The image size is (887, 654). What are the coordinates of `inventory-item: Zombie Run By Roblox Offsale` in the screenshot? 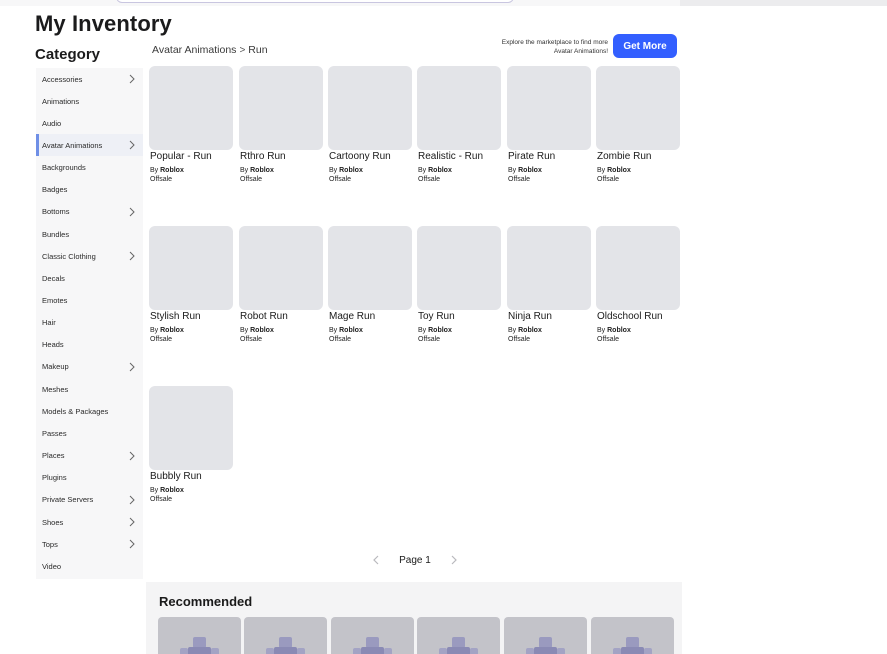 It's located at (638, 141).